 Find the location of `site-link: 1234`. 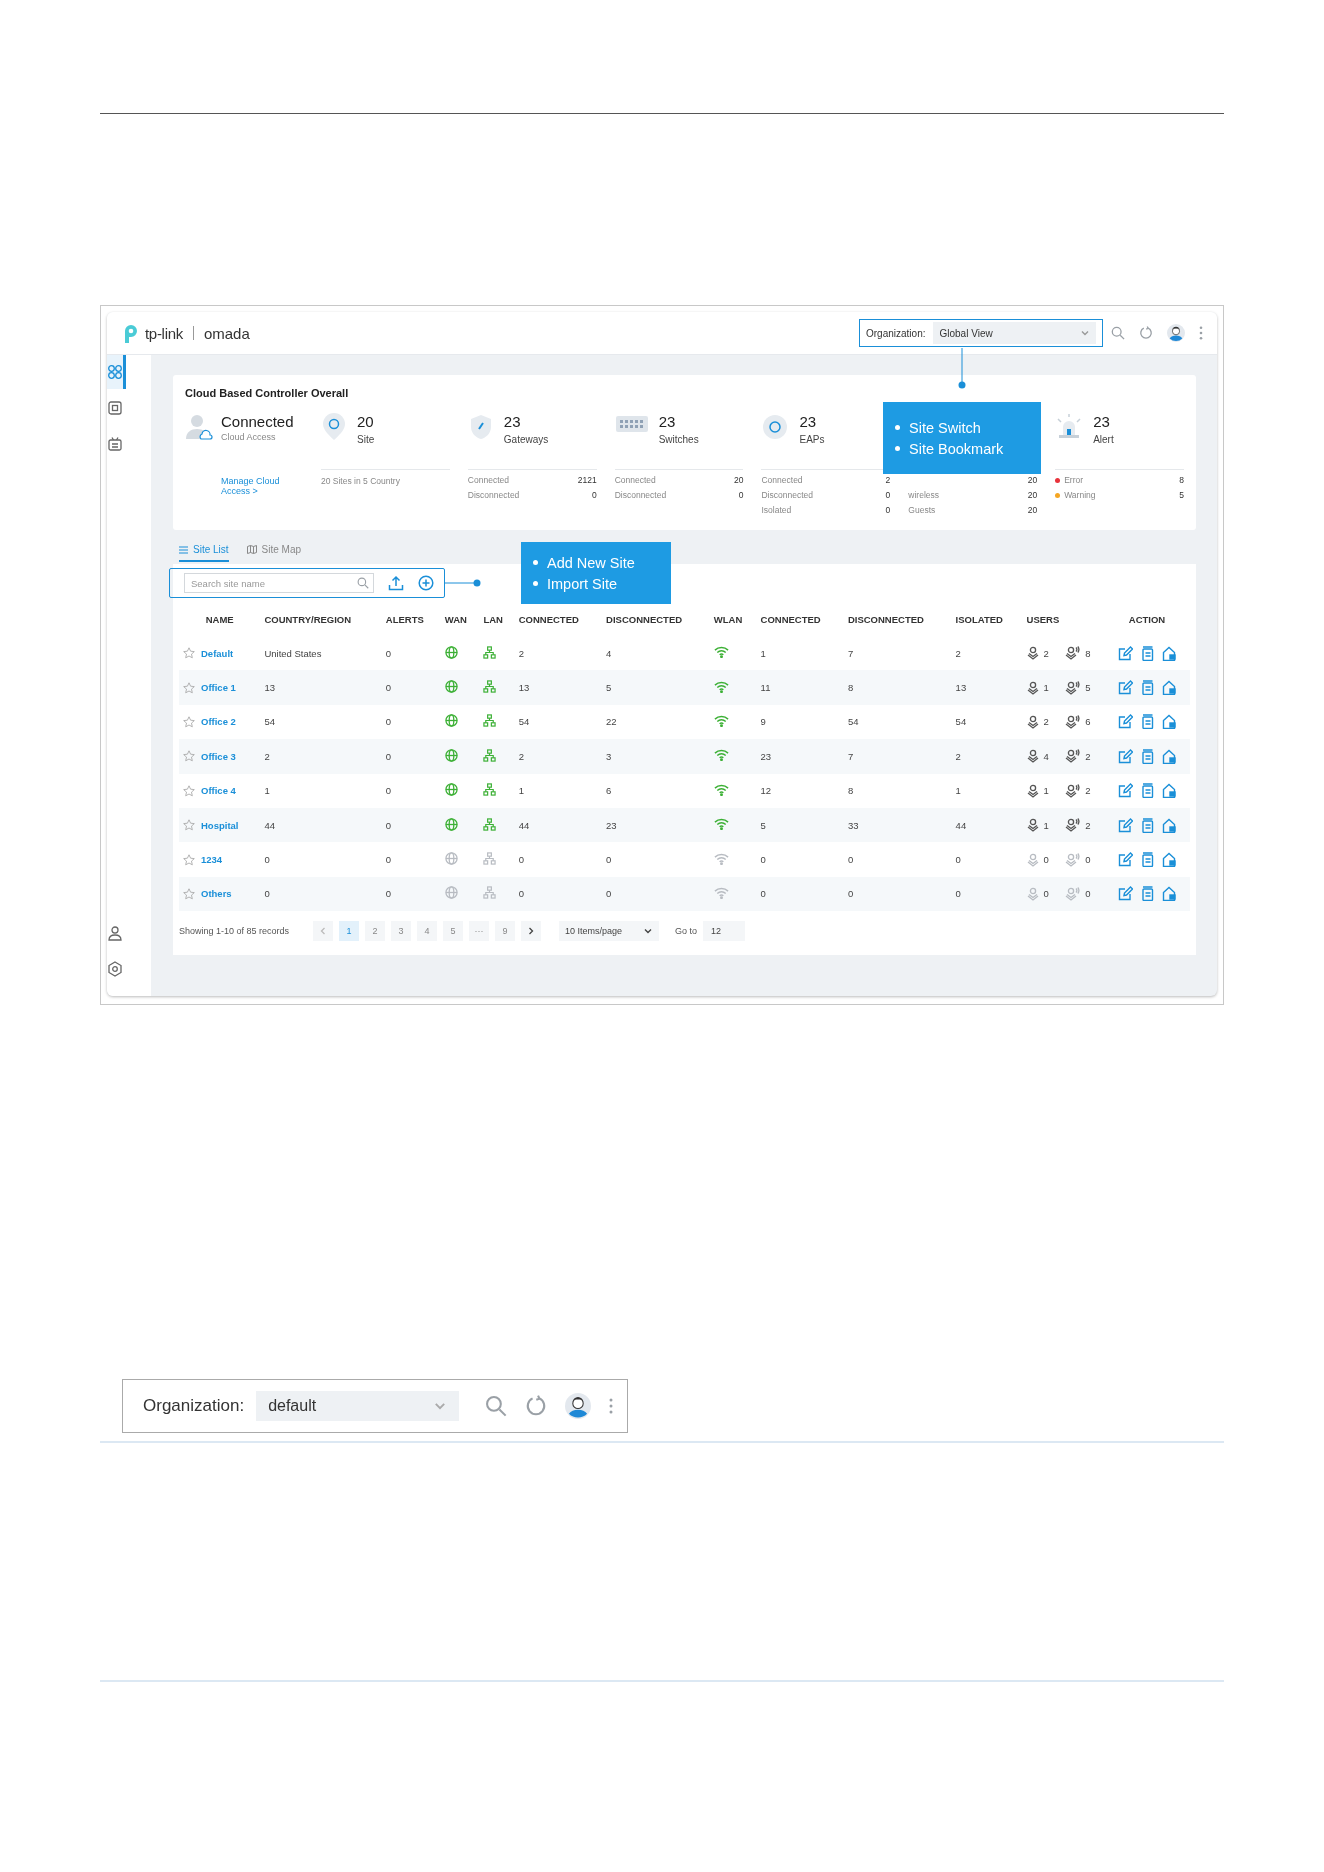

site-link: 1234 is located at coordinates (212, 860).